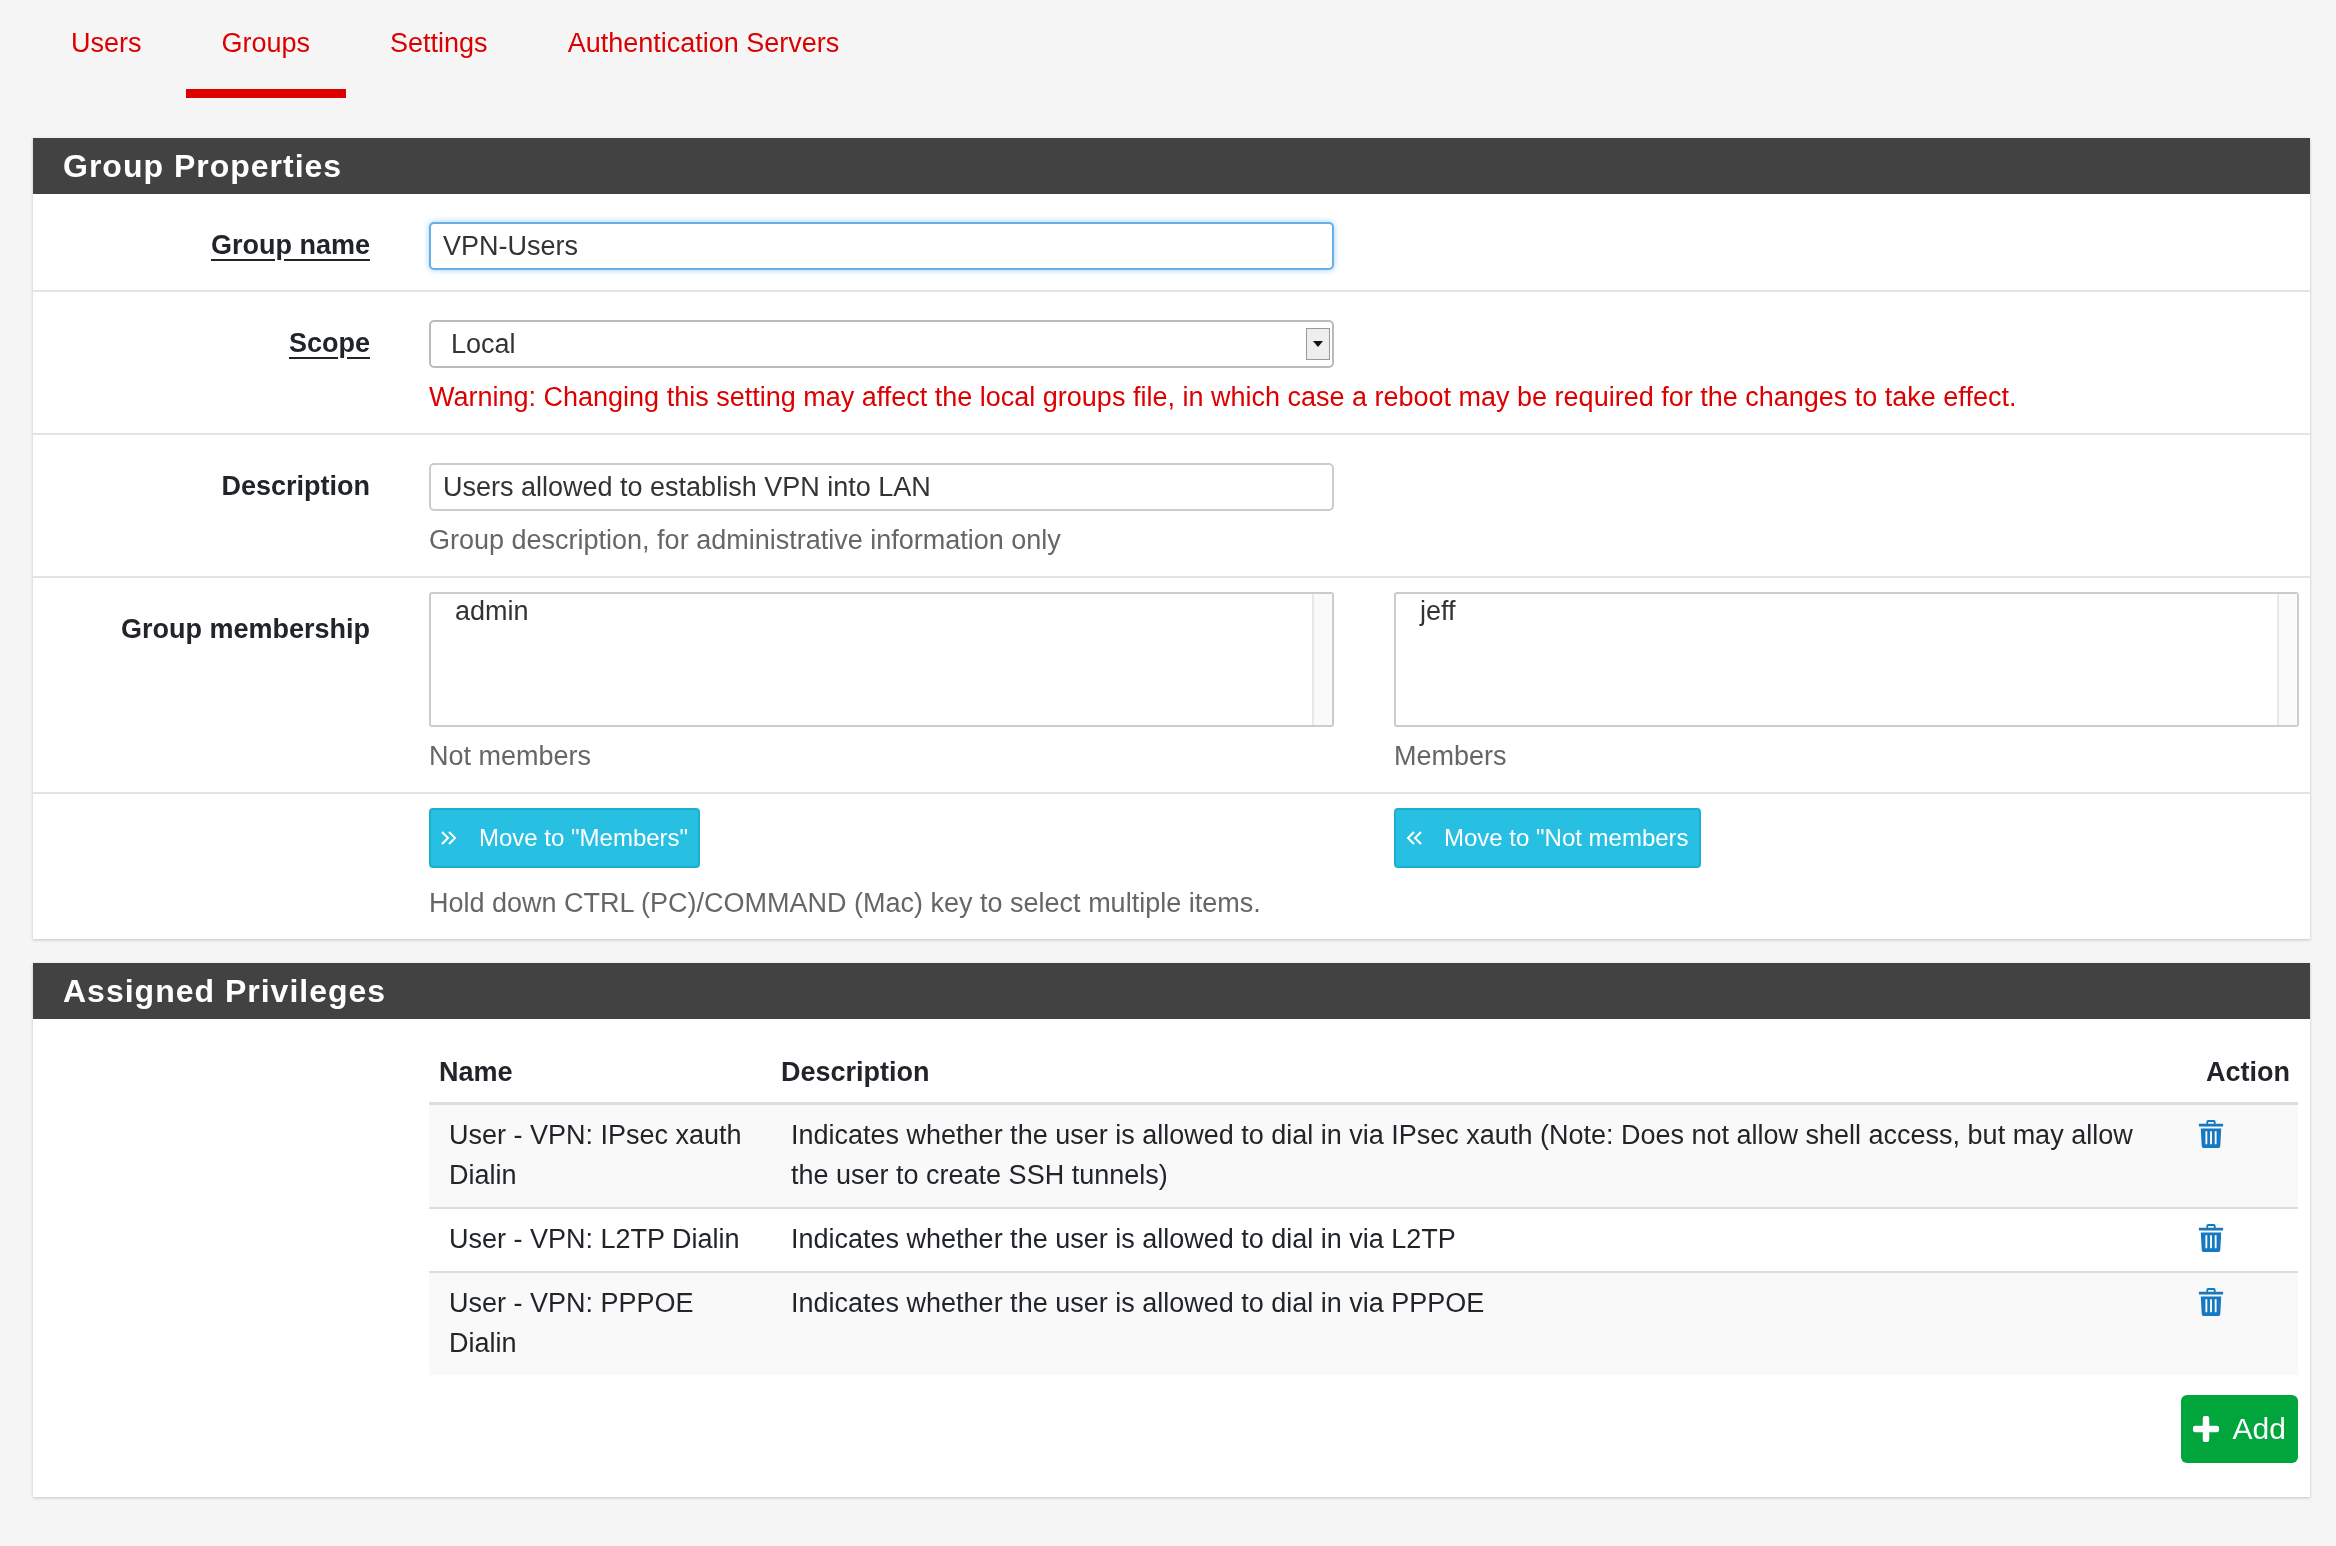 The width and height of the screenshot is (2336, 1546). I want to click on warning-text: Warning: Changing this setting may affect the local groups file, in which case a reboot may be required for the changes to take effect., so click(1223, 397).